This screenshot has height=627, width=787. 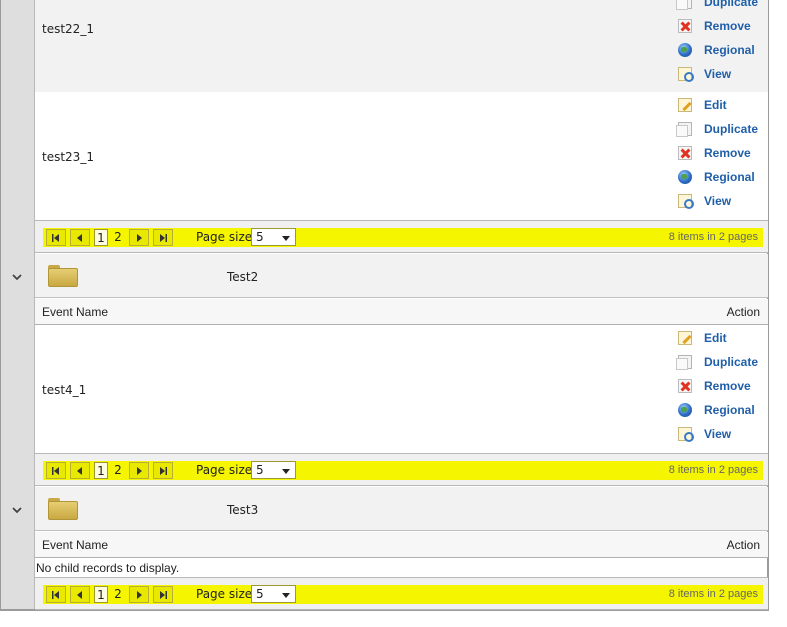 What do you see at coordinates (401, 509) in the screenshot?
I see `group-row: Test3` at bounding box center [401, 509].